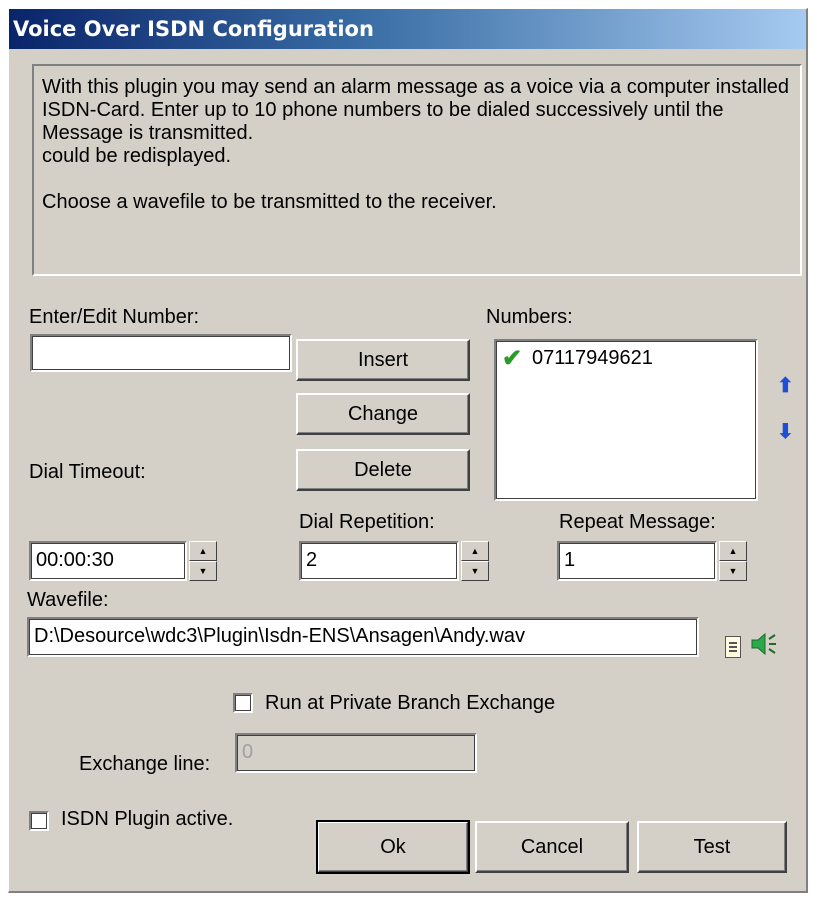  I want to click on dial-timeout-spinner: ▲ ▼, so click(203, 561).